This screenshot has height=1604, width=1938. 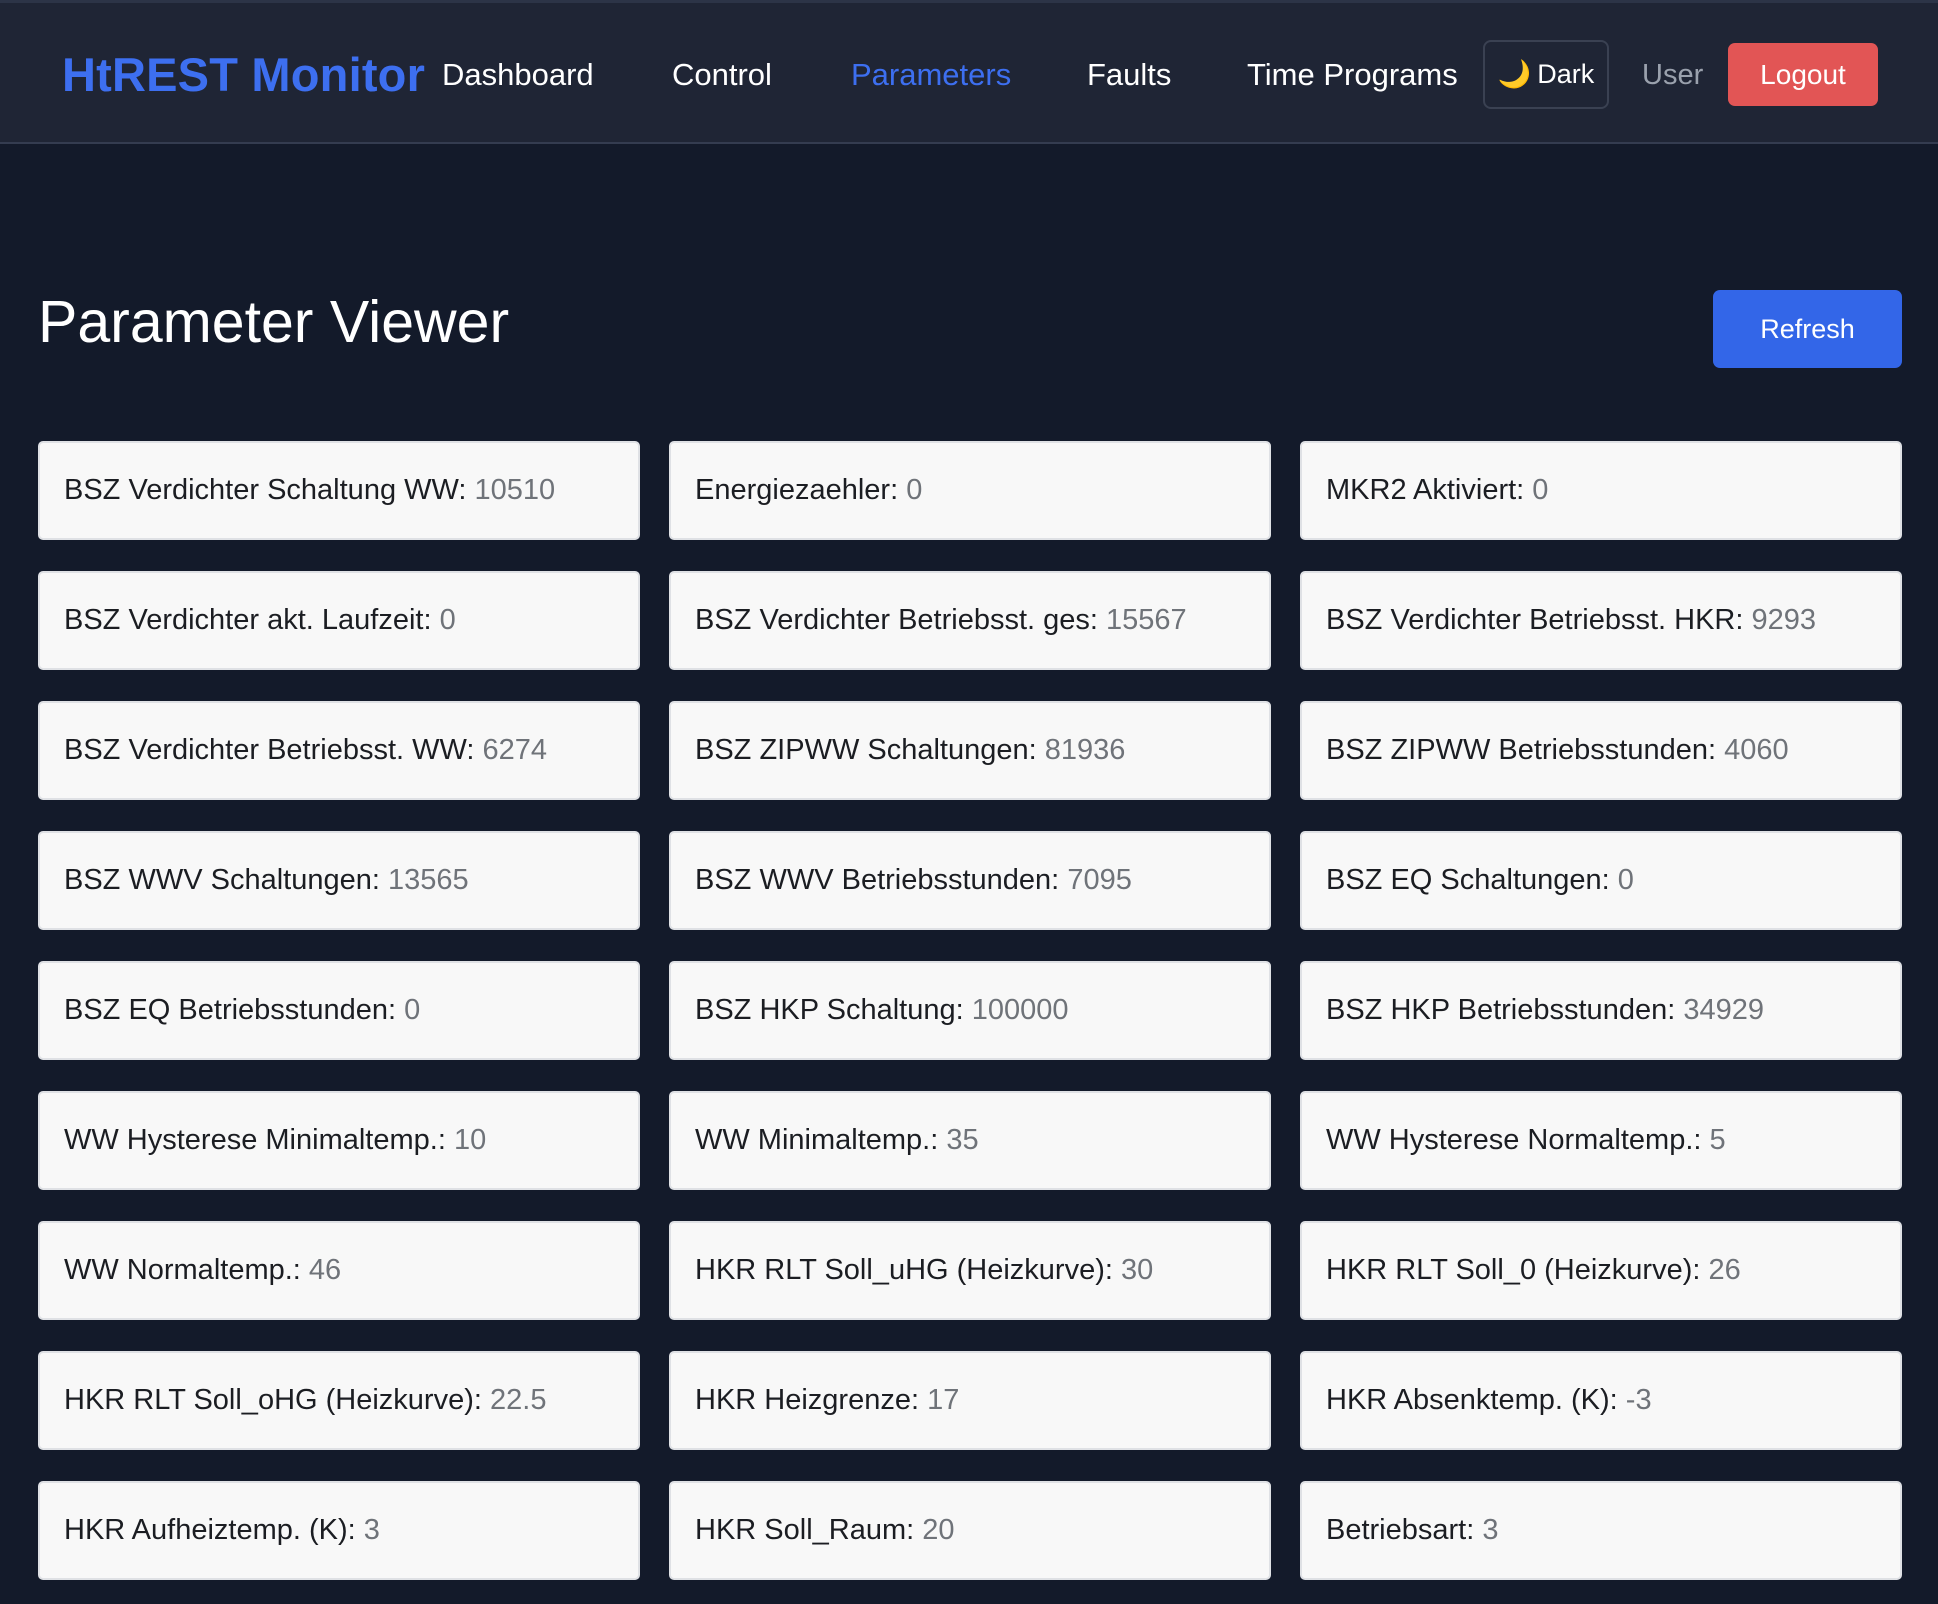 I want to click on parameter-card: BSZ EQ Schaltungen: 0, so click(x=1601, y=880).